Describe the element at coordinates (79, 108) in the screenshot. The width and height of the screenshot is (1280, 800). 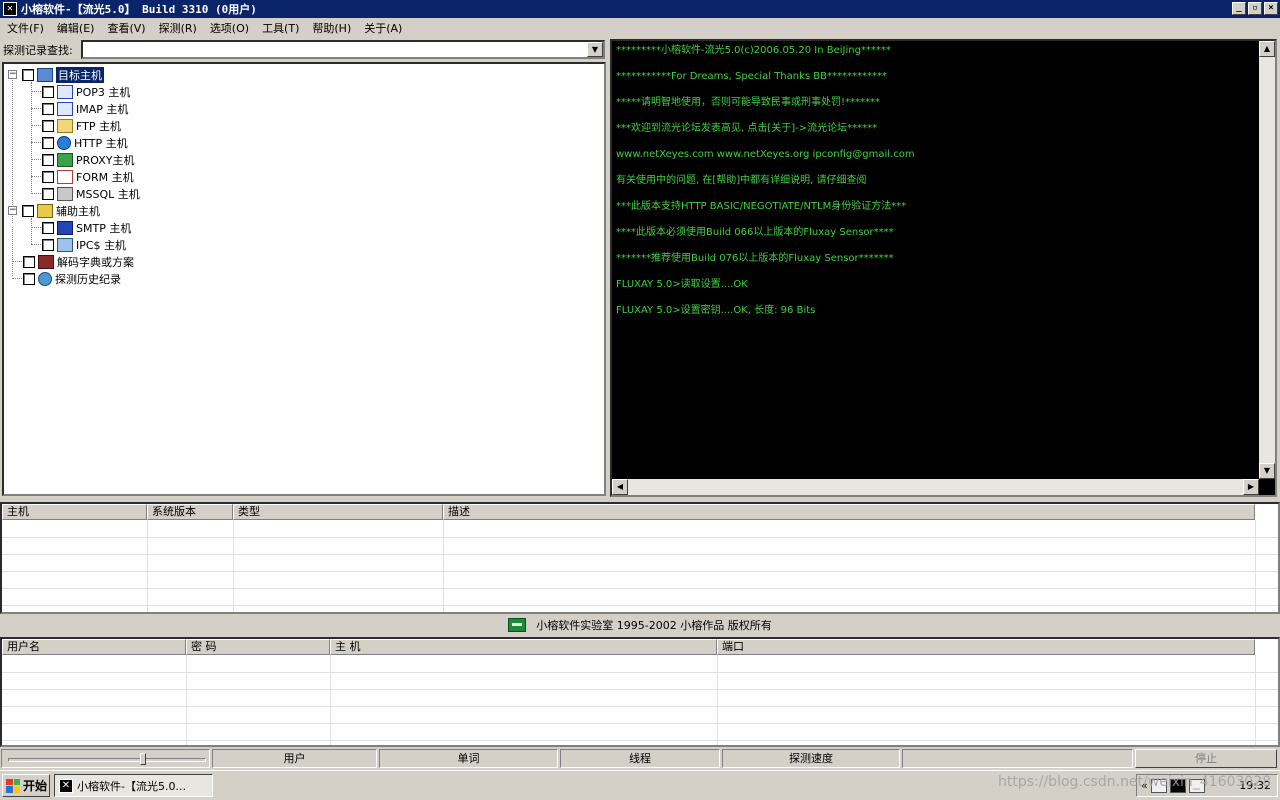
I see `tree-node-imap: IMAP 主机` at that location.